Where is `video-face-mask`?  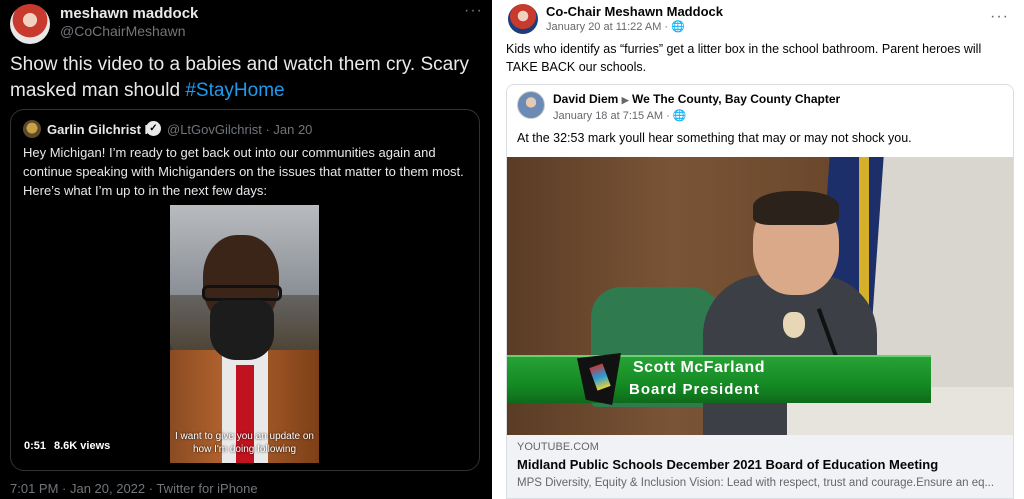
video-face-mask is located at coordinates (242, 330).